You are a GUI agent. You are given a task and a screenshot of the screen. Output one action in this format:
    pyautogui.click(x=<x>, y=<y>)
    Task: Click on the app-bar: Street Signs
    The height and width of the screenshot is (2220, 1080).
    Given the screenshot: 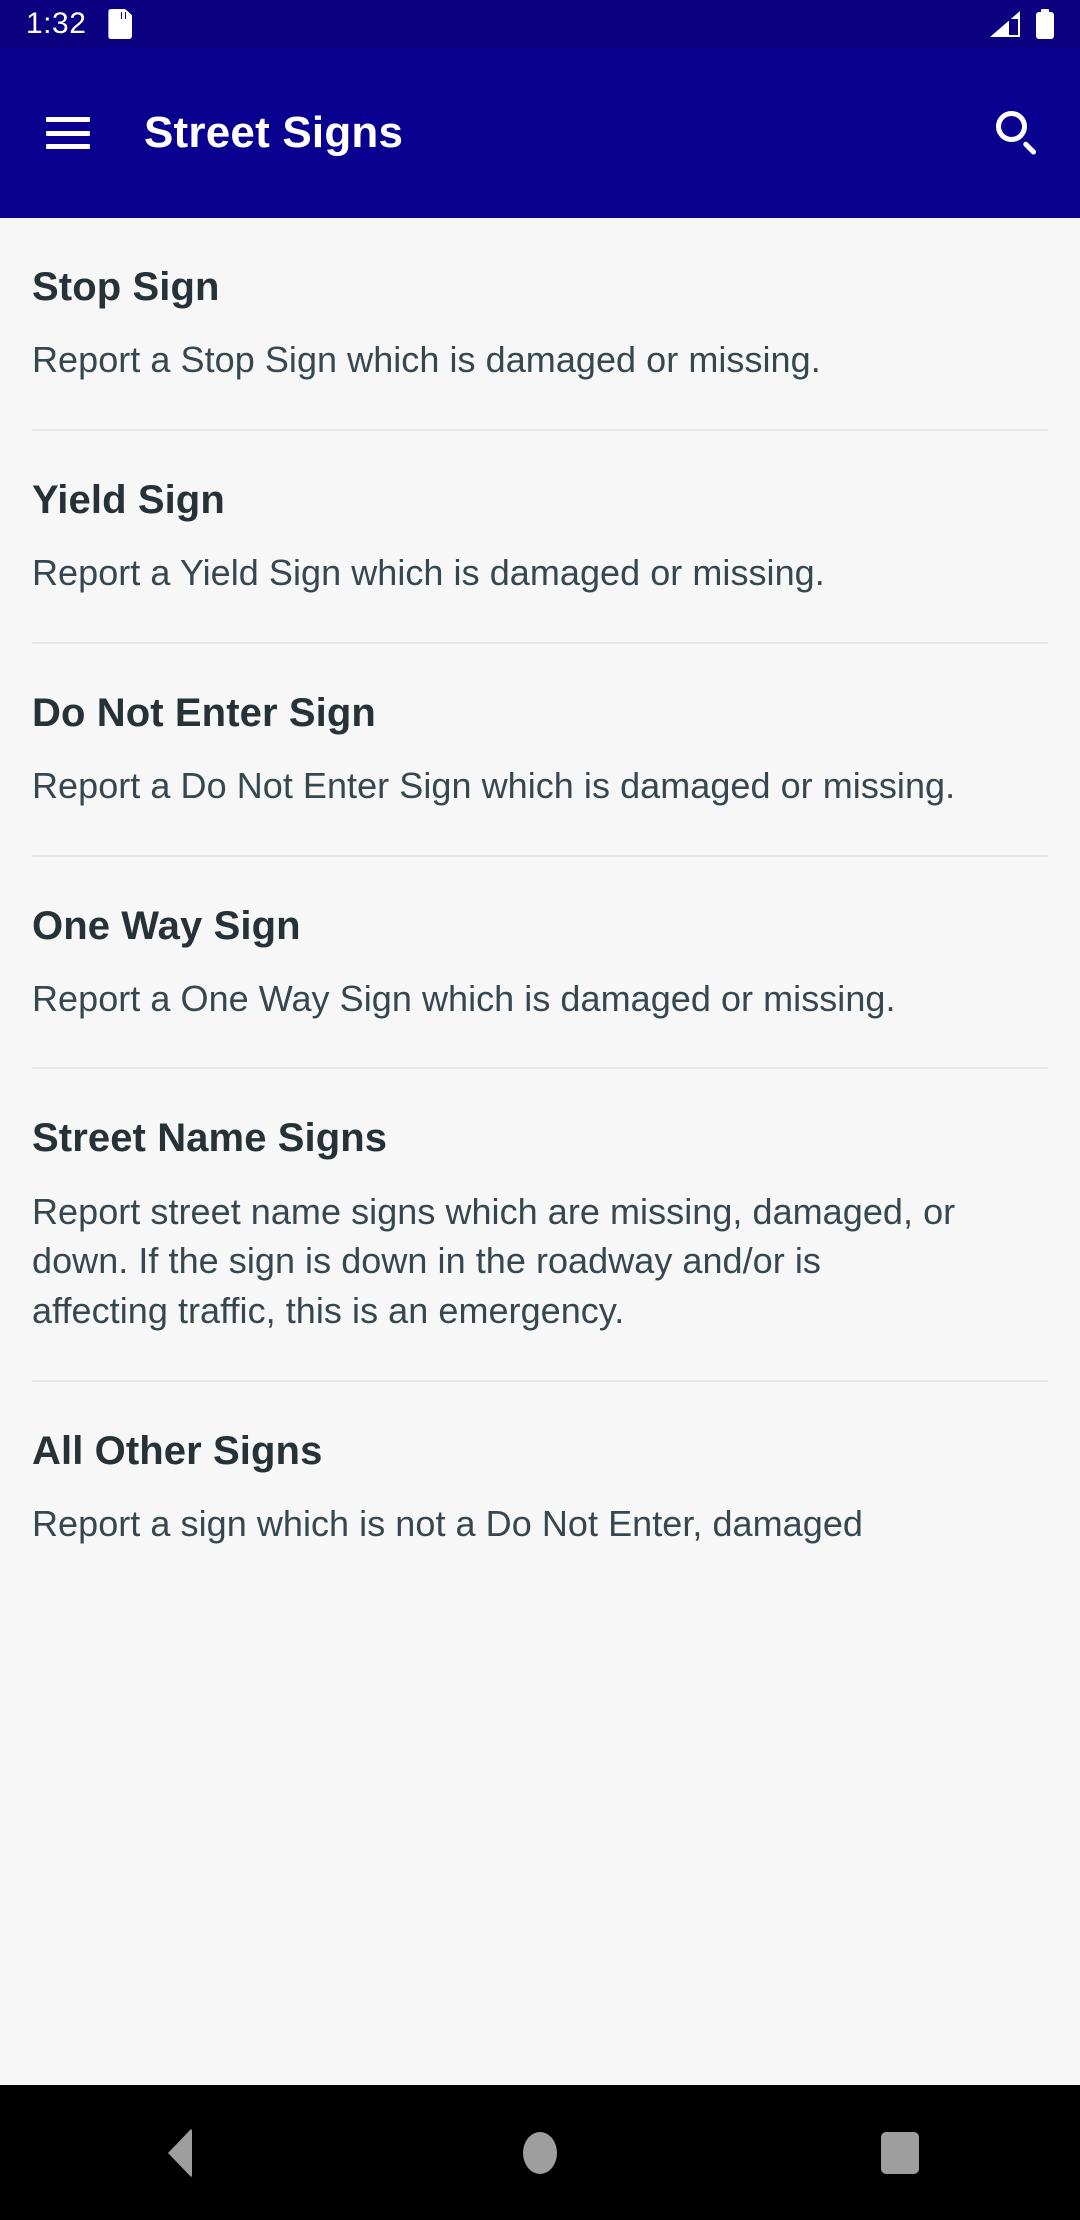 What is the action you would take?
    pyautogui.click(x=540, y=133)
    